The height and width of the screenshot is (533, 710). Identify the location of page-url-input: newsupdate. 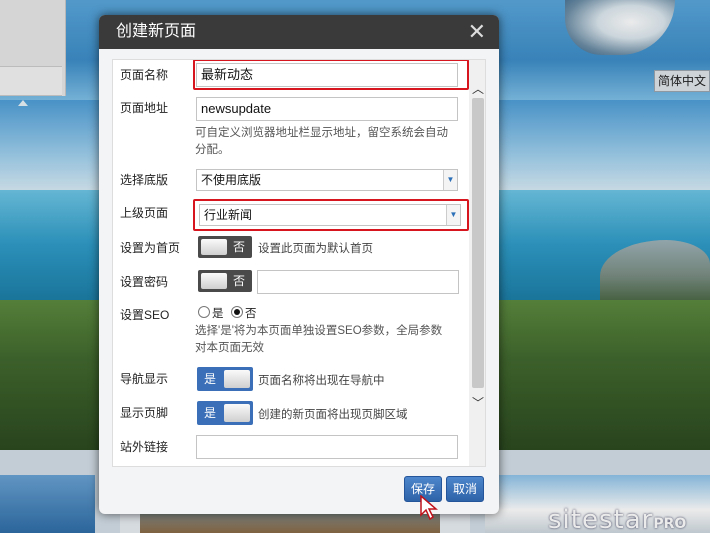
(327, 109).